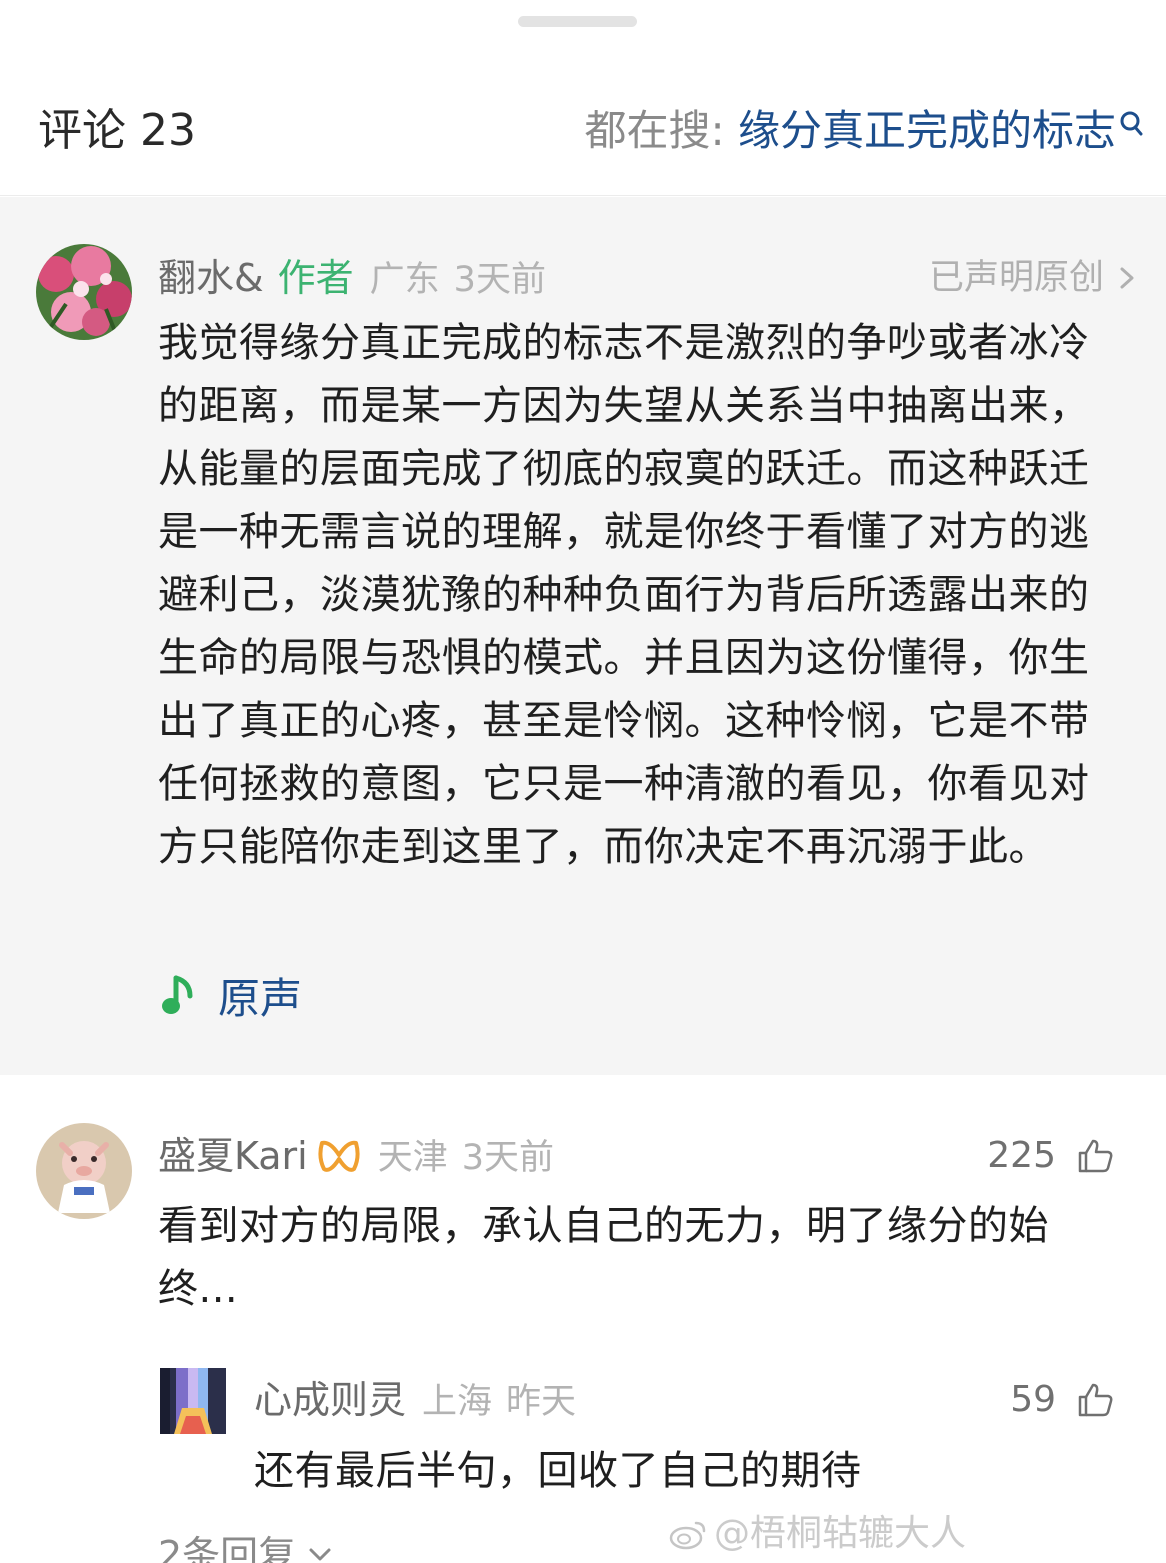 The image size is (1166, 1563). What do you see at coordinates (583, 98) in the screenshot?
I see `comments-header: 评论 23 都在搜: 缘分真正完成的标志` at bounding box center [583, 98].